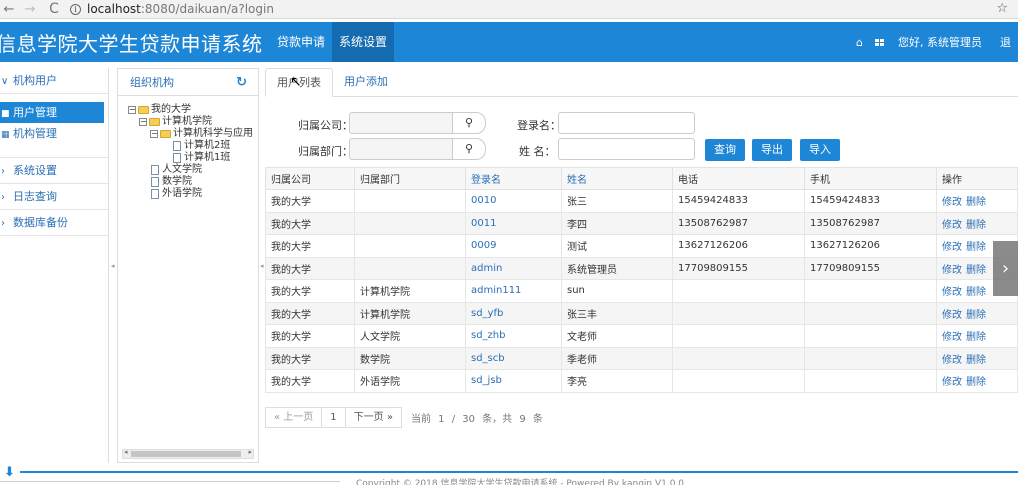  I want to click on page-number: 1, so click(333, 417).